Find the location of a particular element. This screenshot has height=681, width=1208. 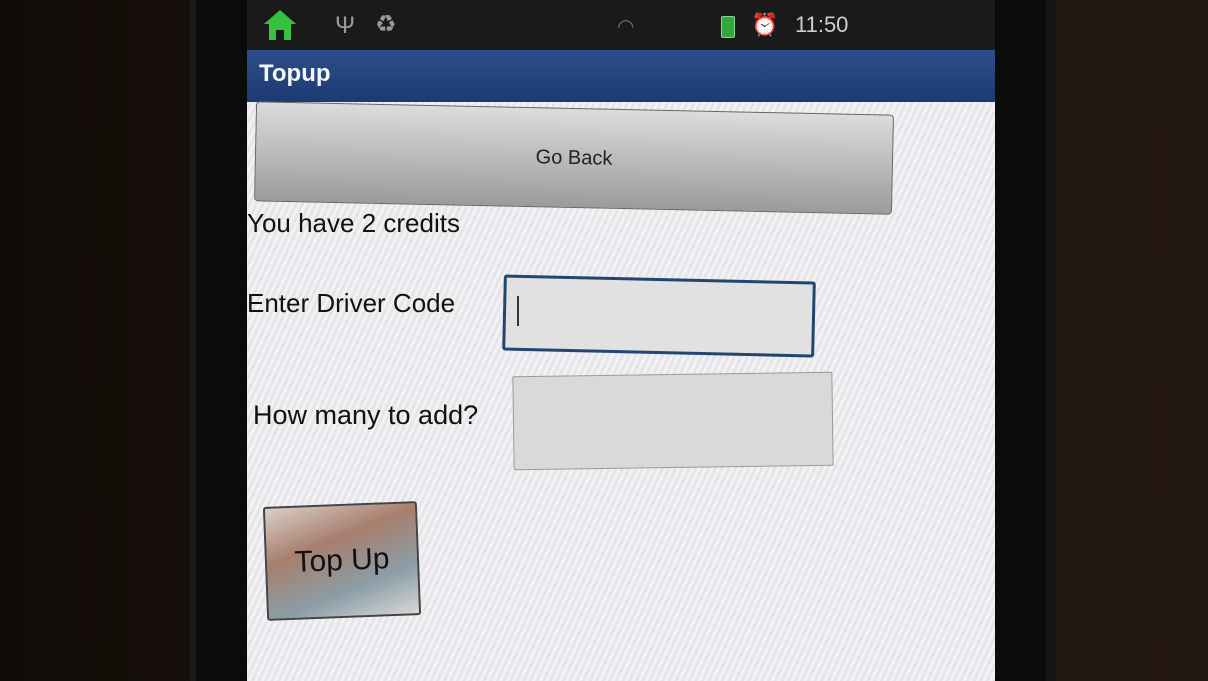

alarm-icon: ⏰ is located at coordinates (765, 24).